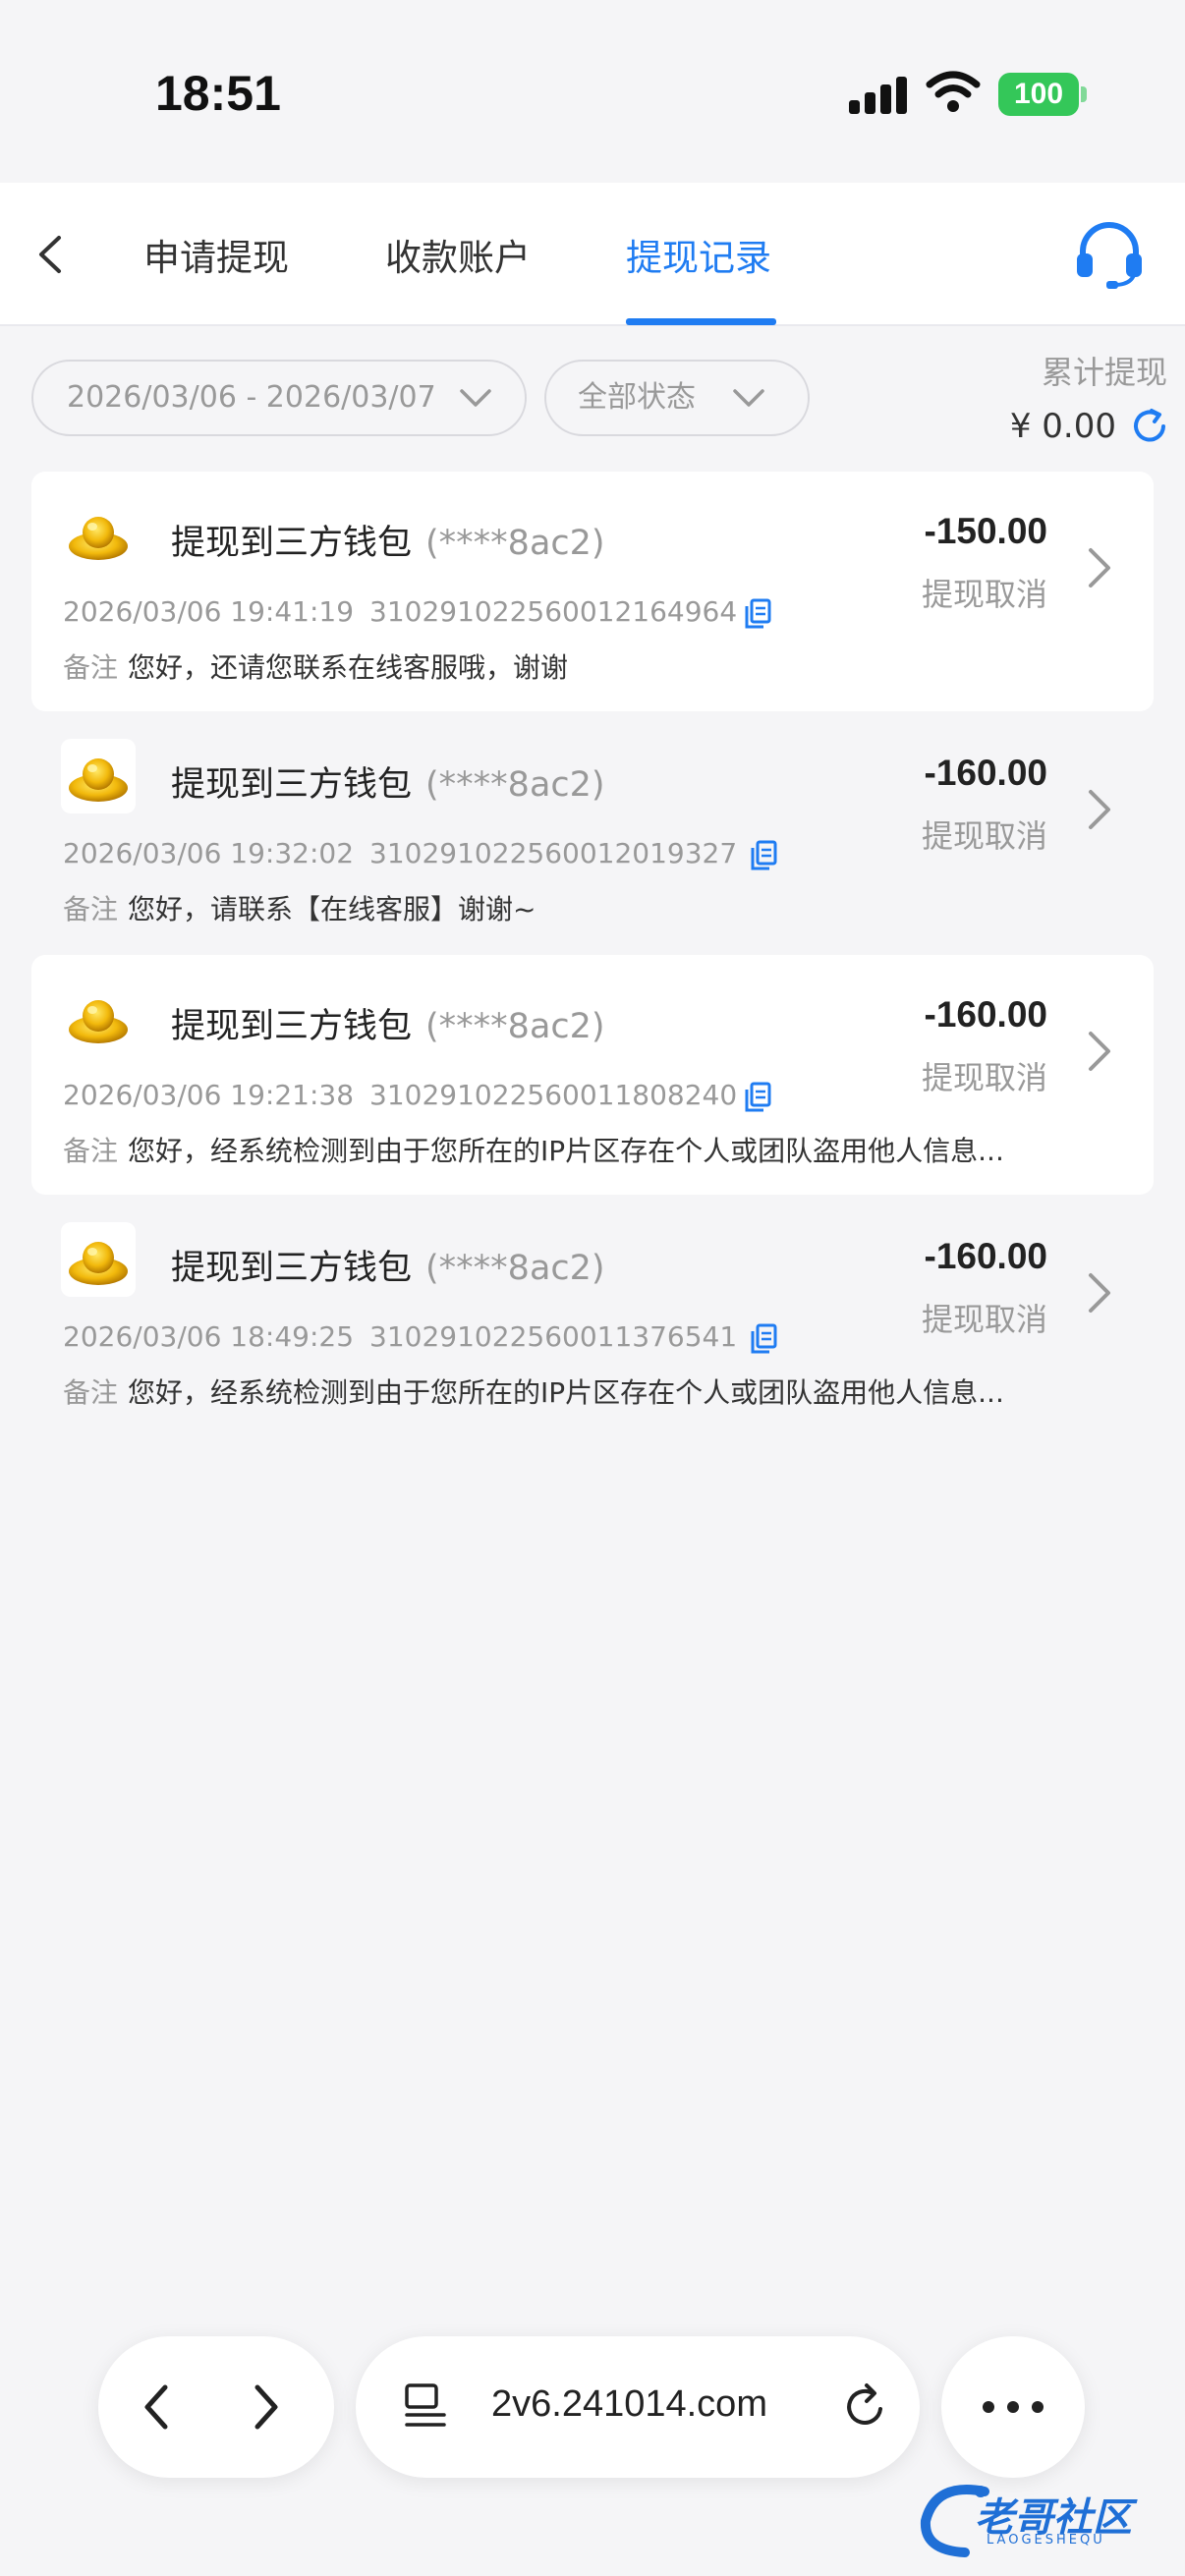  I want to click on record-remark-text: 您好，还请您联系在线客服哦，谢谢, so click(349, 667).